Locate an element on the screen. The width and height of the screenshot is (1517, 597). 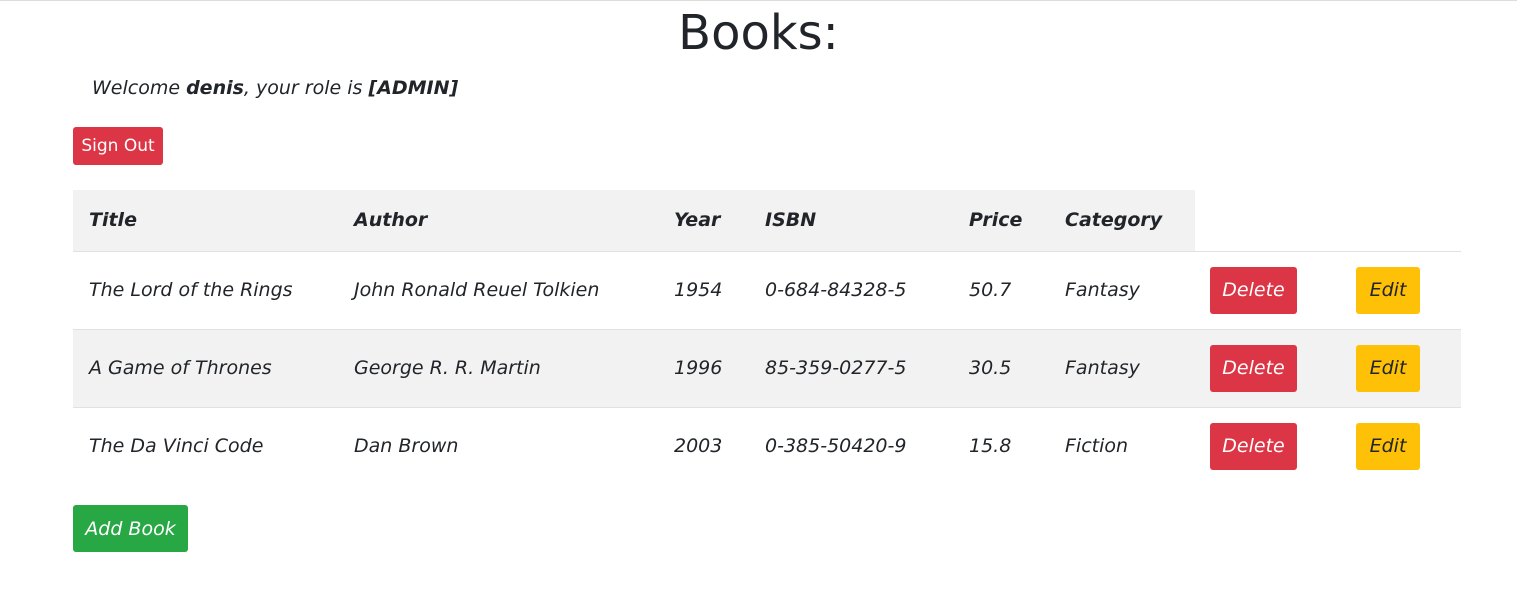
column-header-isbn: ISBN is located at coordinates (851, 220).